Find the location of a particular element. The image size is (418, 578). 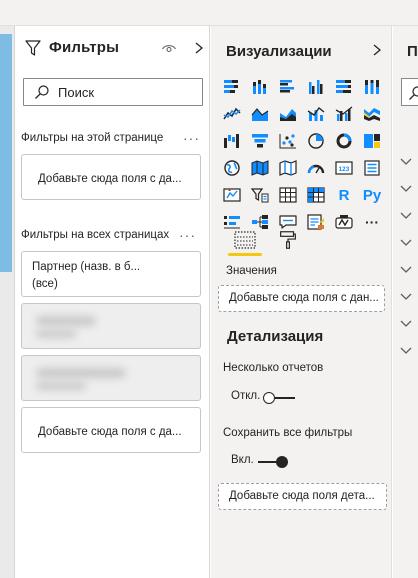

filled-map-icon is located at coordinates (260, 168).